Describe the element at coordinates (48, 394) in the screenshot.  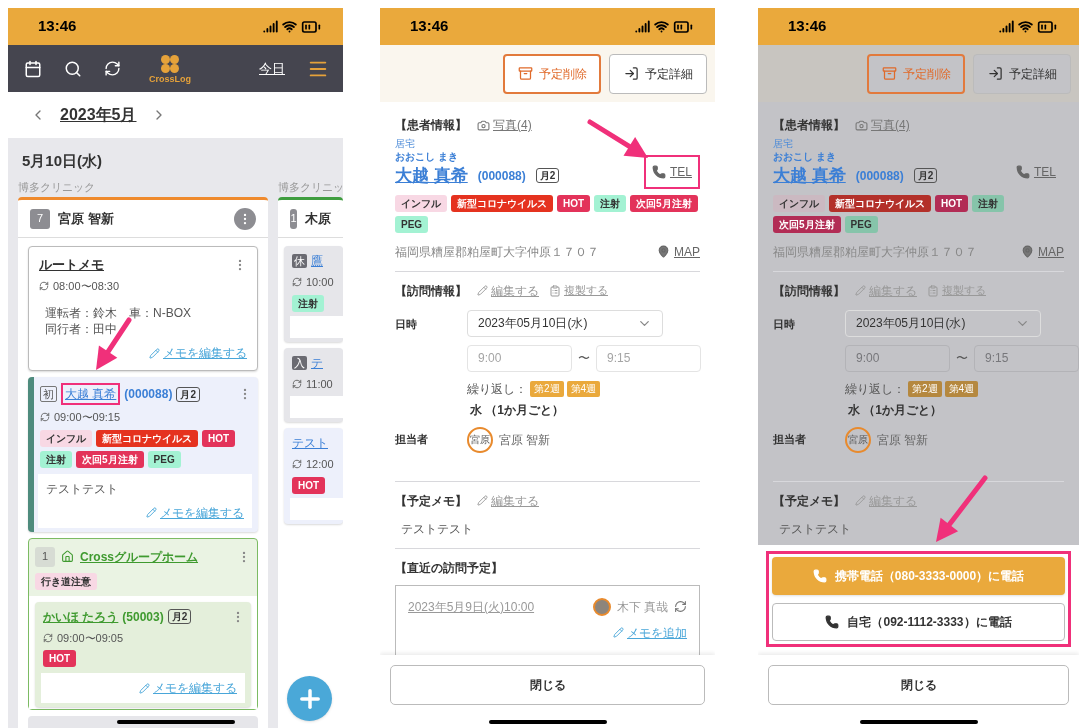
I see `visit-type-badge: 初` at that location.